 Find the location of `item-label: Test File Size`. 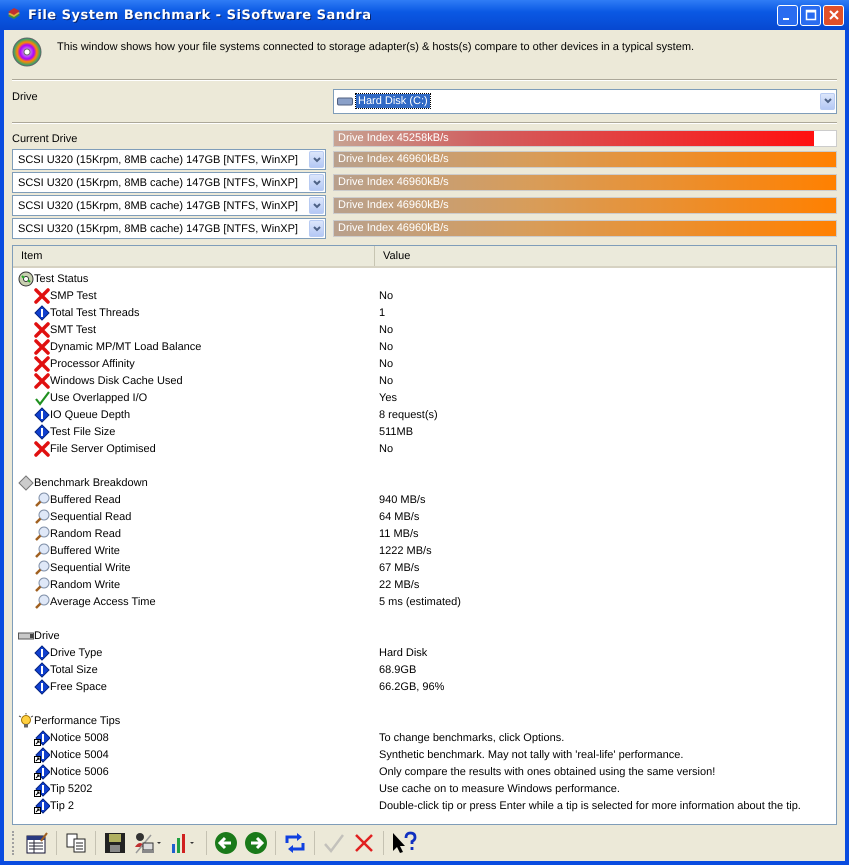

item-label: Test File Size is located at coordinates (83, 432).